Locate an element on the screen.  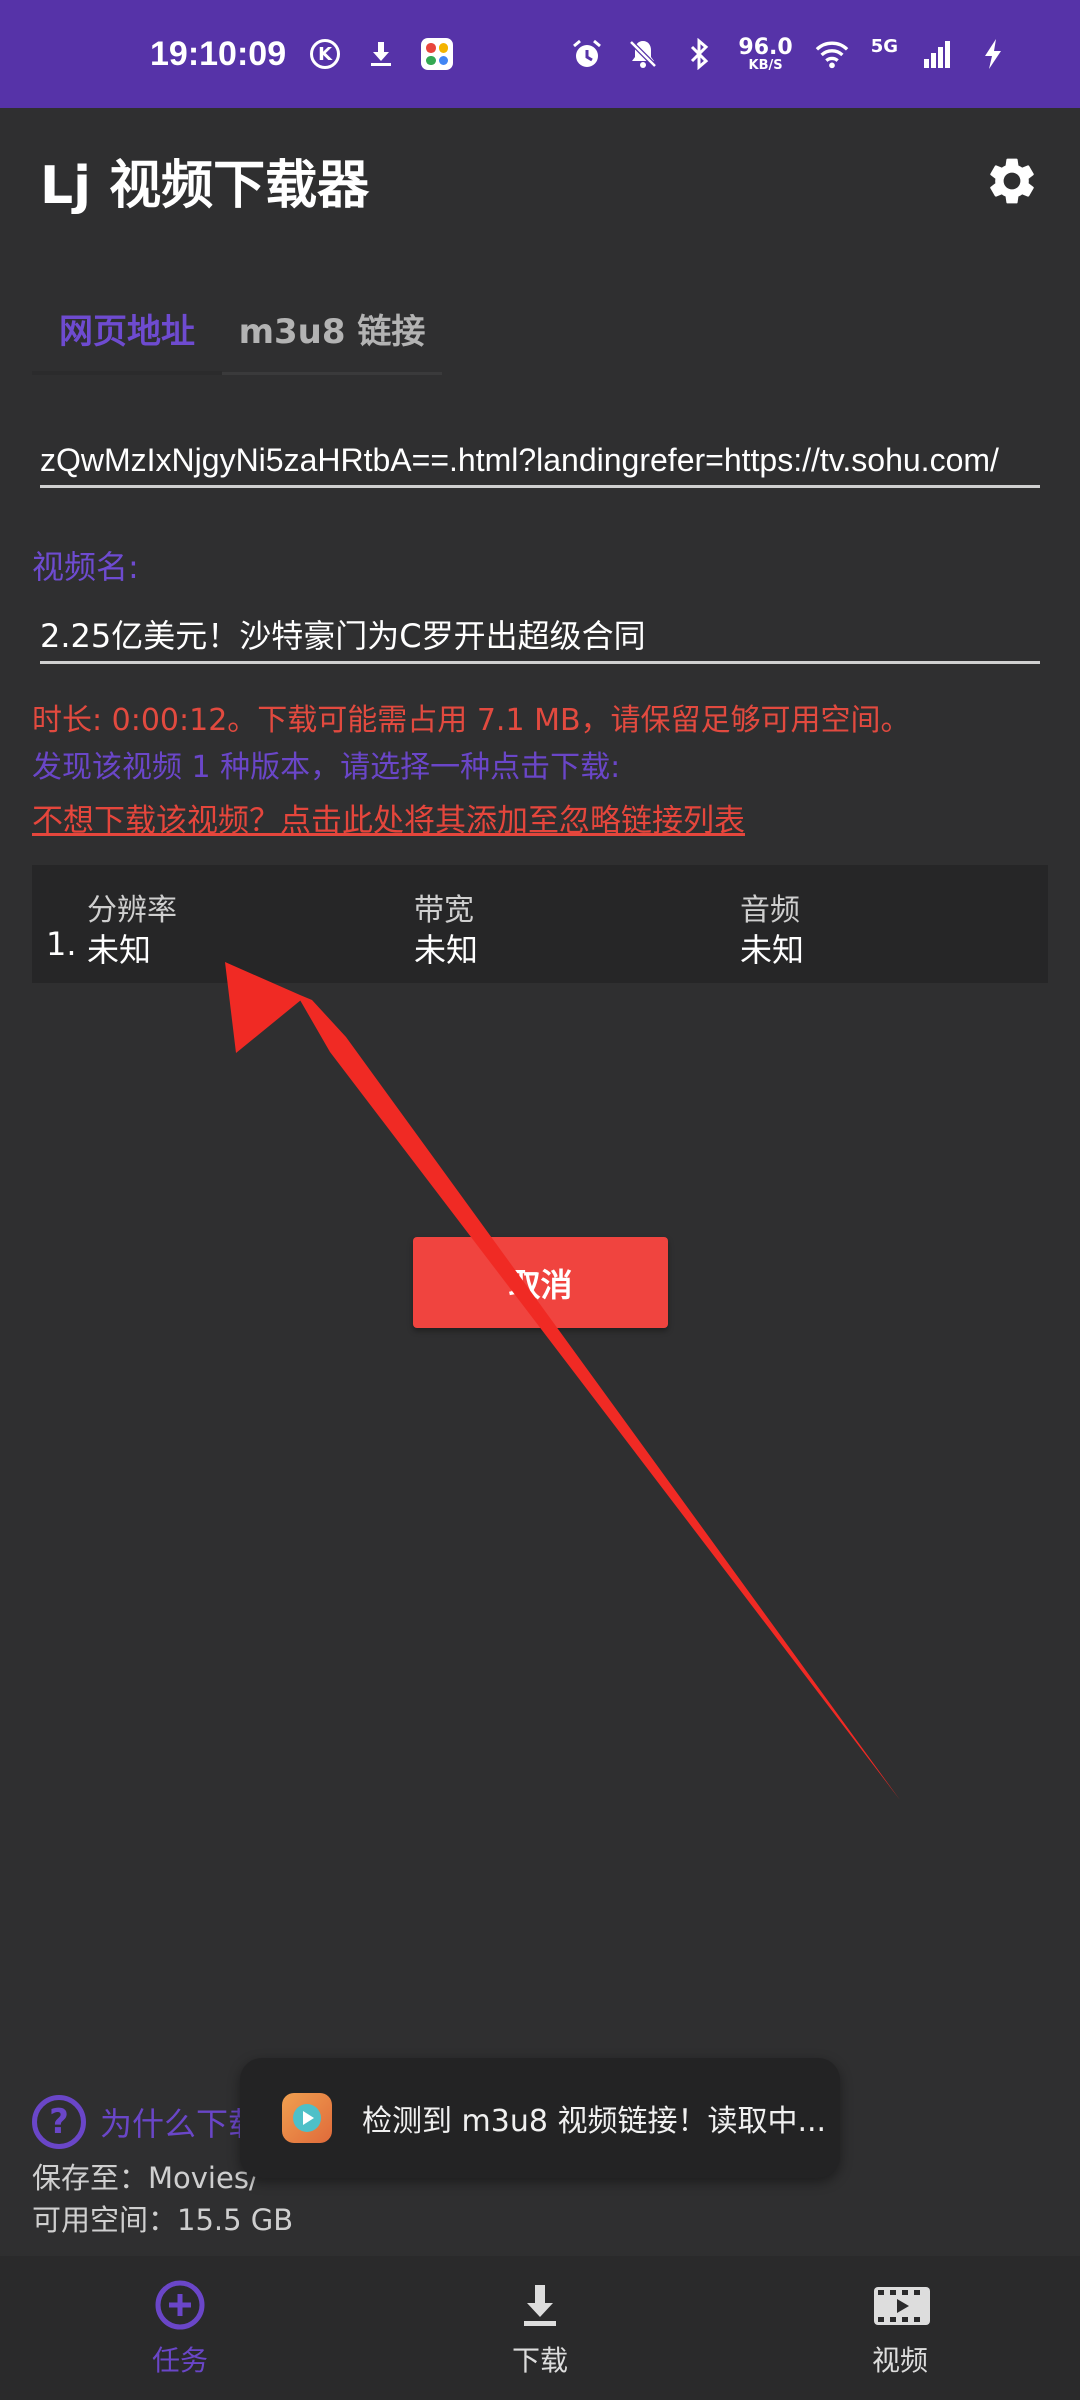
speed-unit: KB/S is located at coordinates (765, 65).